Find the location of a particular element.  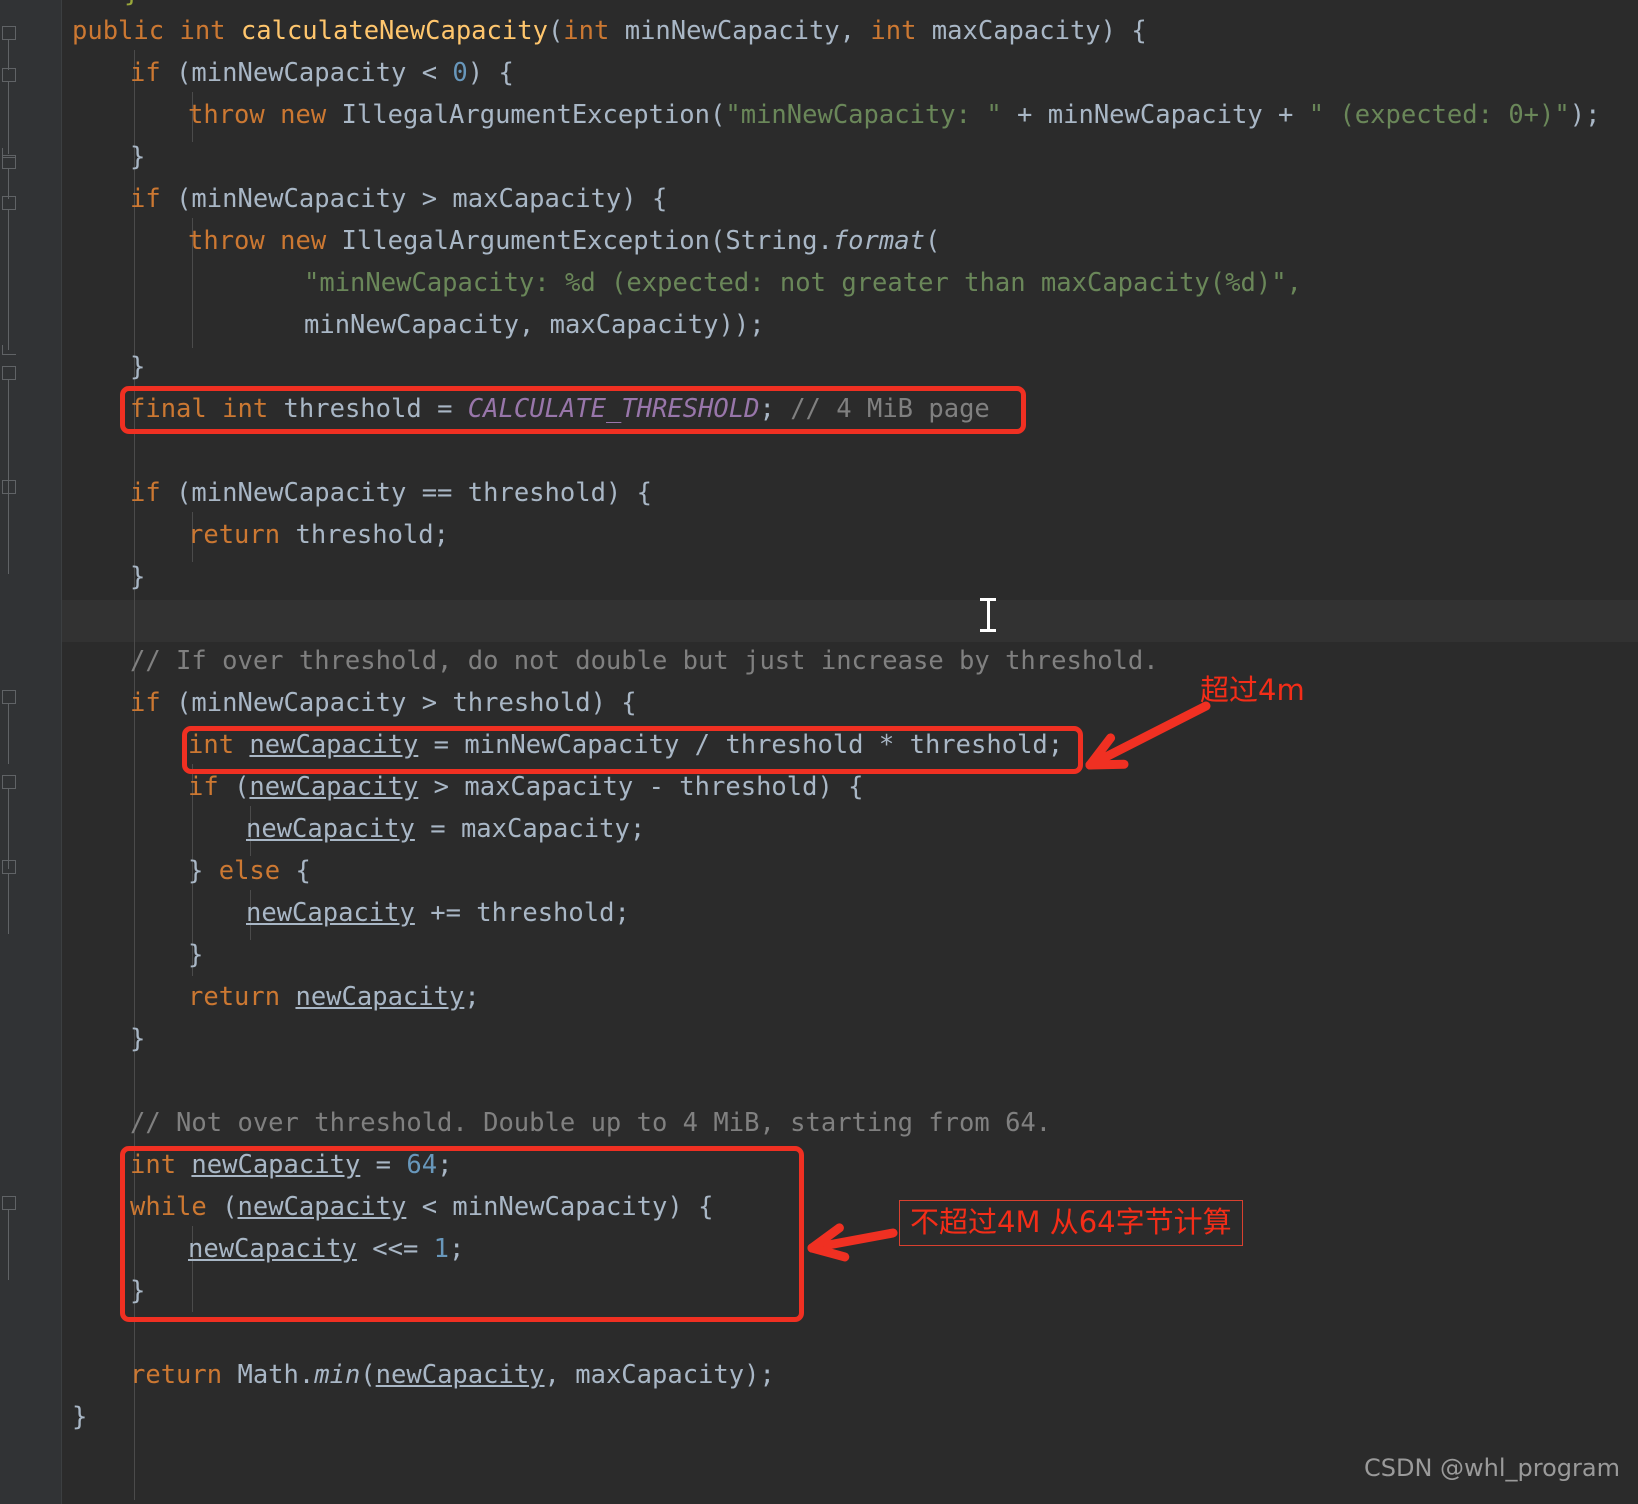

code-token: minNewCapacity, is located at coordinates (747, 31).